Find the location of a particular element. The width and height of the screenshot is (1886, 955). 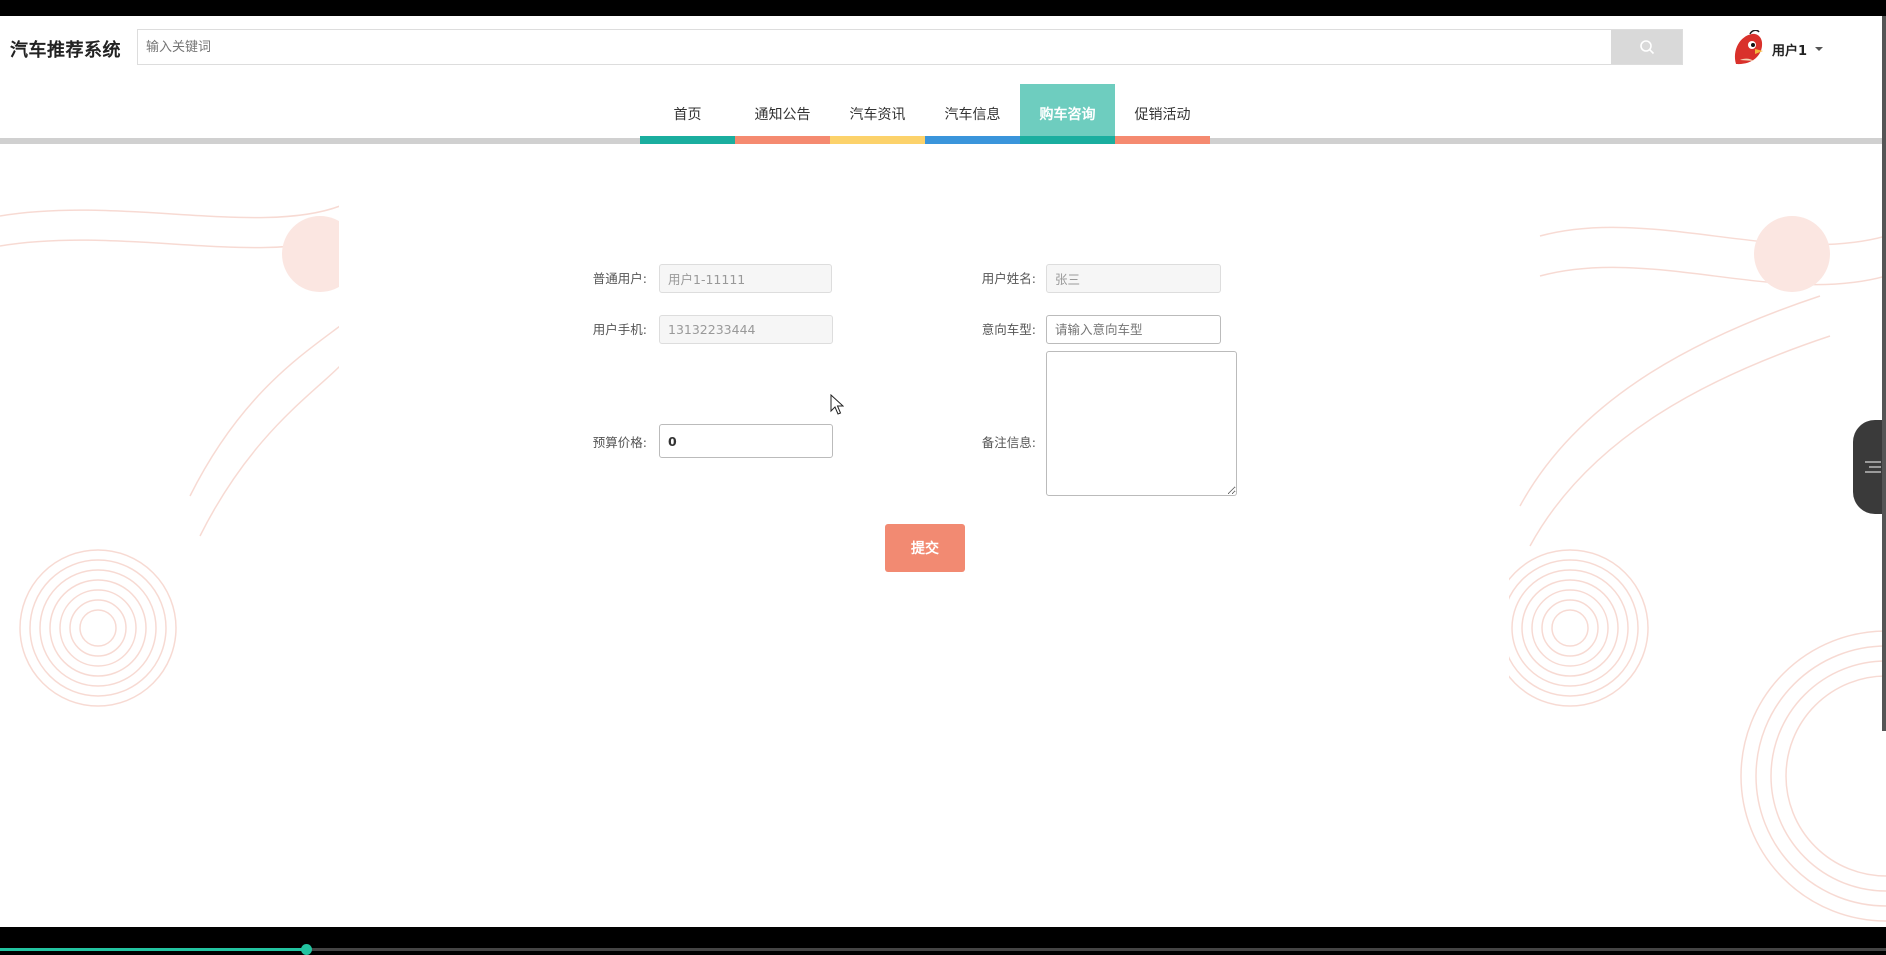

search-button is located at coordinates (1646, 47).